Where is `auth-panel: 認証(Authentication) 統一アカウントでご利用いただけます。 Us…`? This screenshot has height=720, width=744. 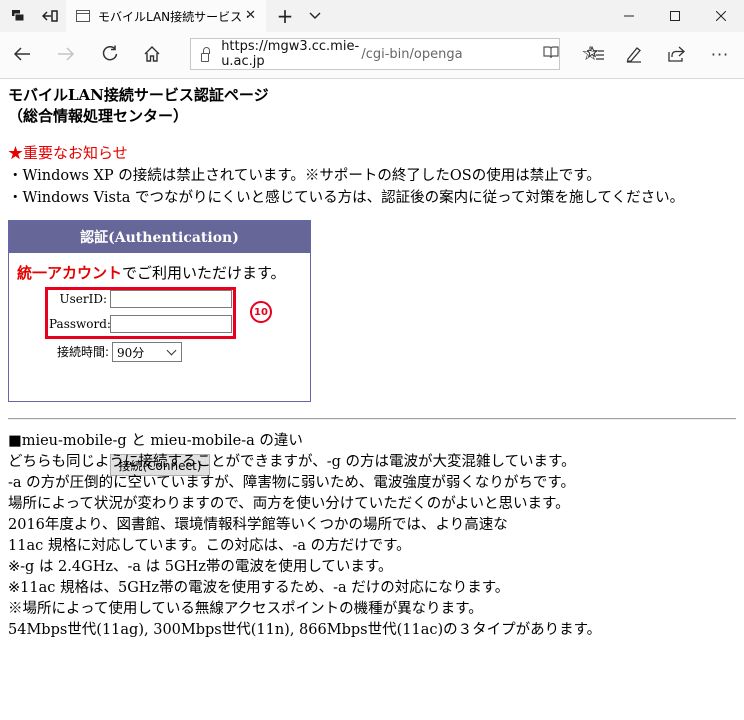
auth-panel: 認証(Authentication) 統一アカウントでご利用いただけます。 Us… is located at coordinates (159, 348).